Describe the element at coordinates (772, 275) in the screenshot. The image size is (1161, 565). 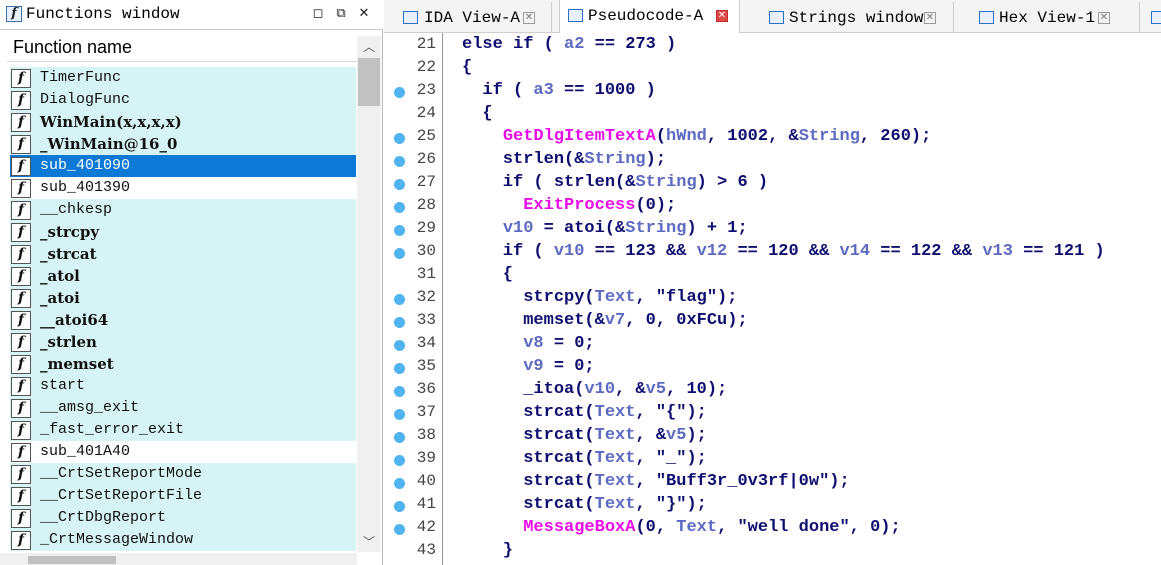
I see `code-line: 31 {` at that location.